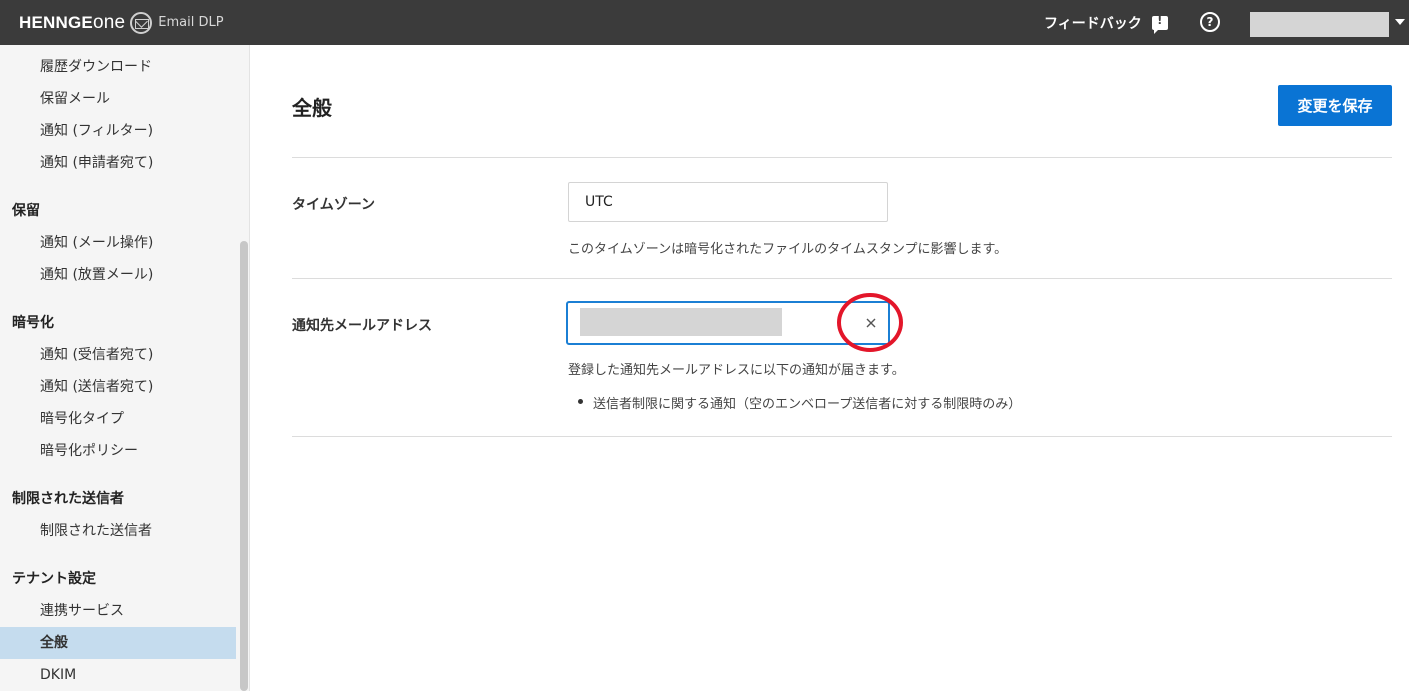  What do you see at coordinates (118, 131) in the screenshot?
I see `sidebar-item-notify-filter: 通知 (フィルター)` at bounding box center [118, 131].